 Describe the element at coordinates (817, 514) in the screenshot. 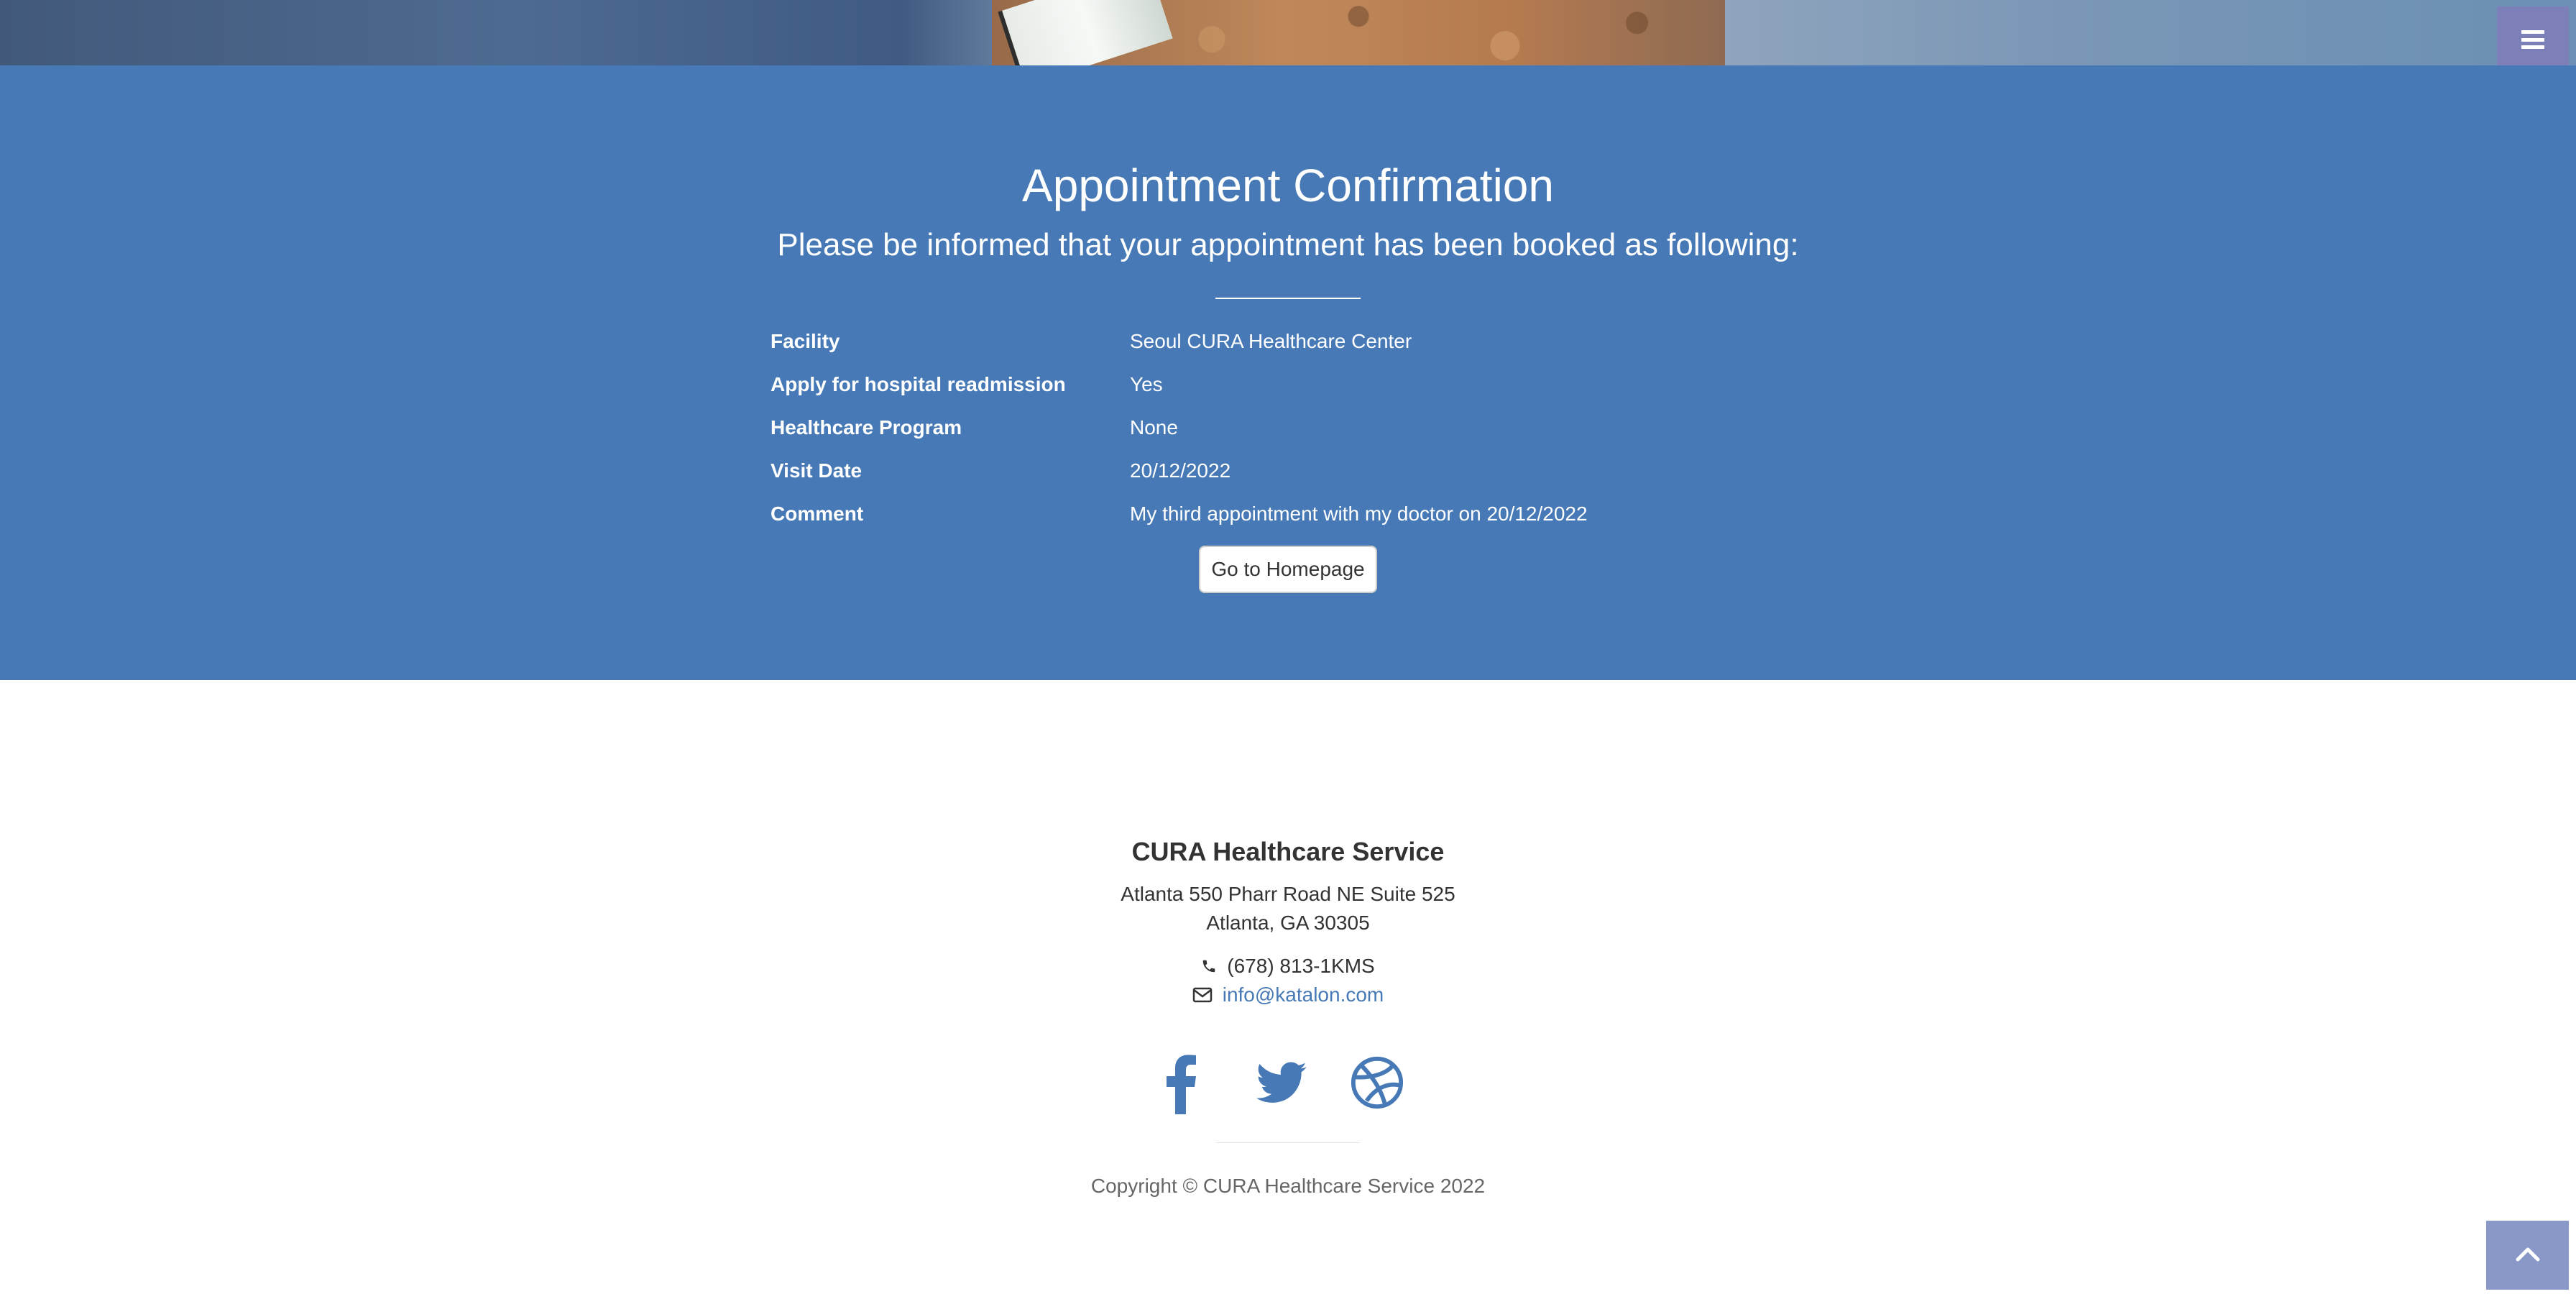

I see `comment-label: Comment` at that location.